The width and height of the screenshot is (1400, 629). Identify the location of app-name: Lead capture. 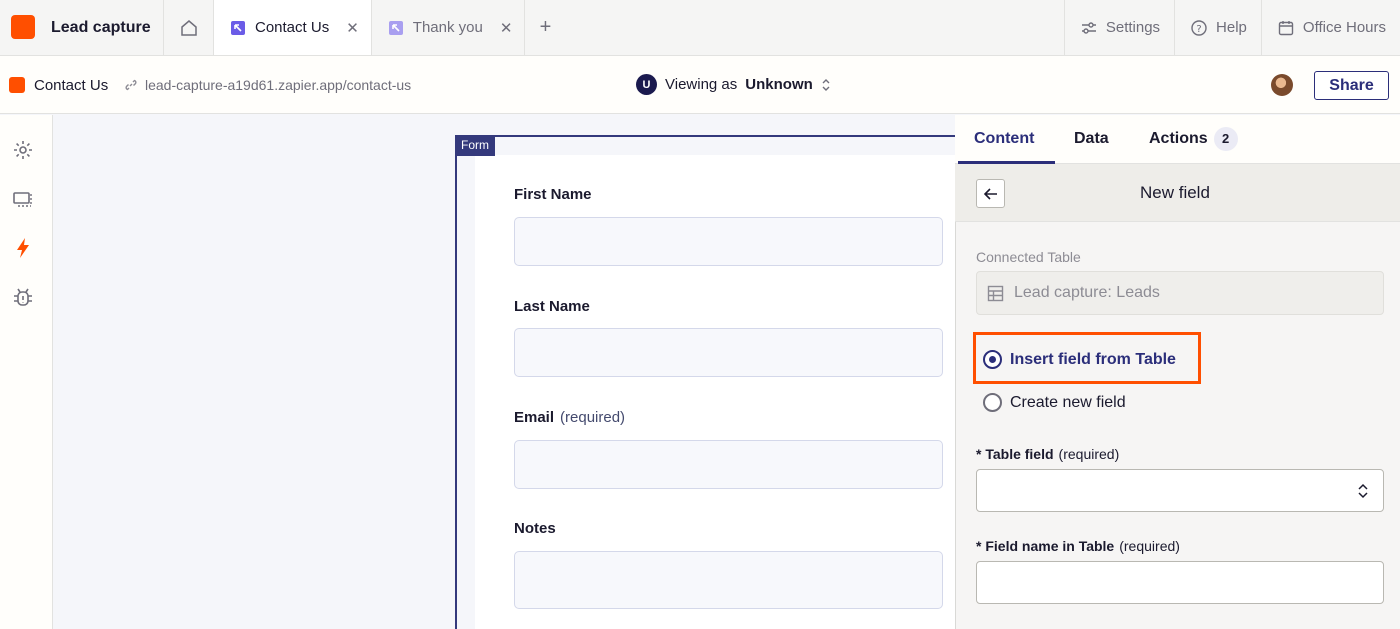
(101, 27).